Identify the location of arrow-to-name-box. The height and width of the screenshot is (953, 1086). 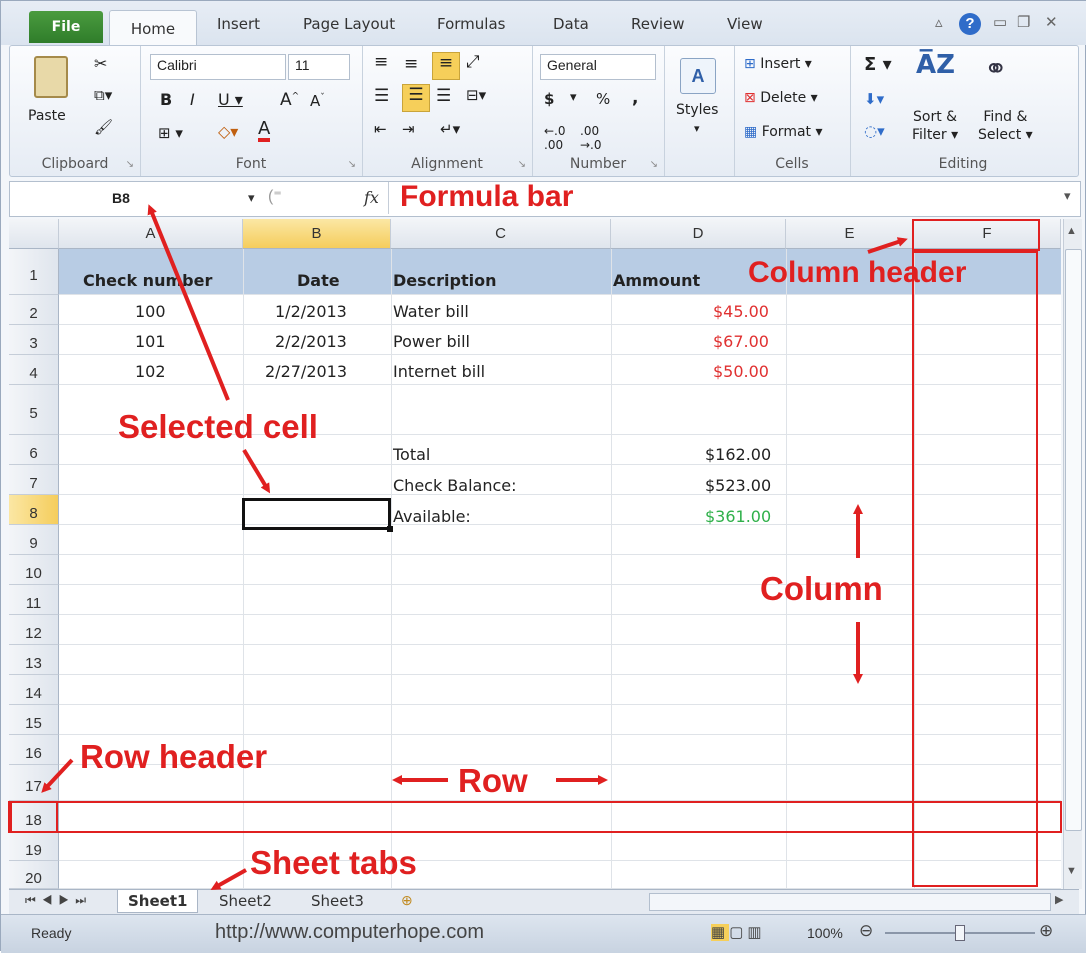
(188, 302).